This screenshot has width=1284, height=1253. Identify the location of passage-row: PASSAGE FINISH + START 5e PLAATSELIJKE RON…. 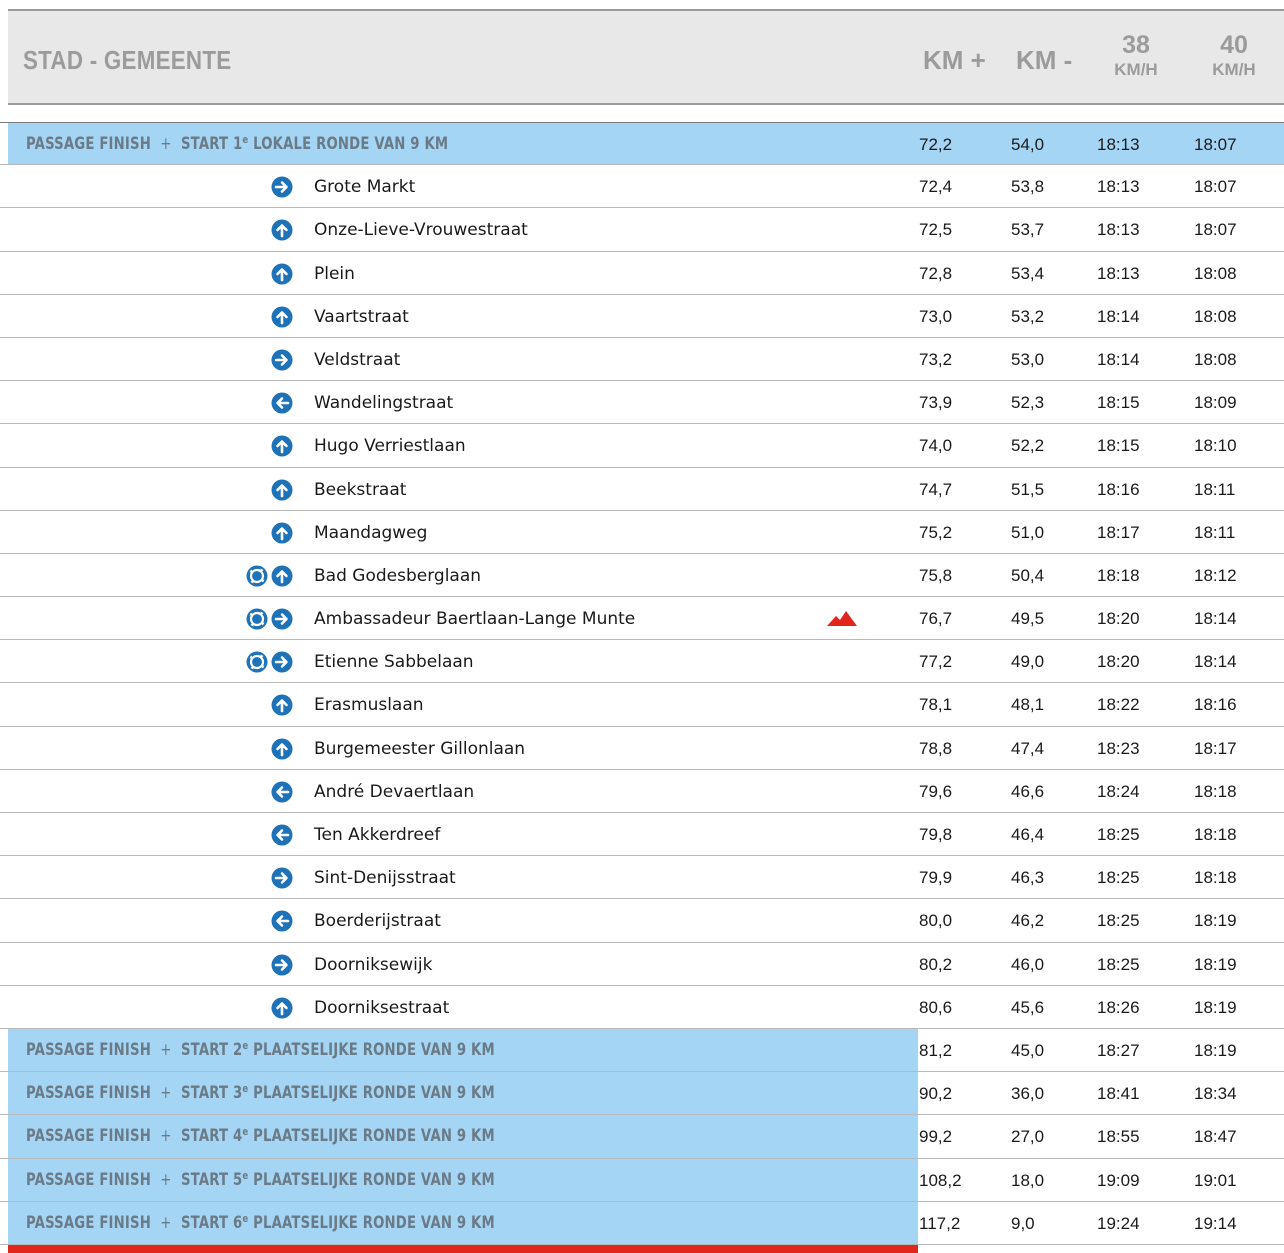
(642, 1180).